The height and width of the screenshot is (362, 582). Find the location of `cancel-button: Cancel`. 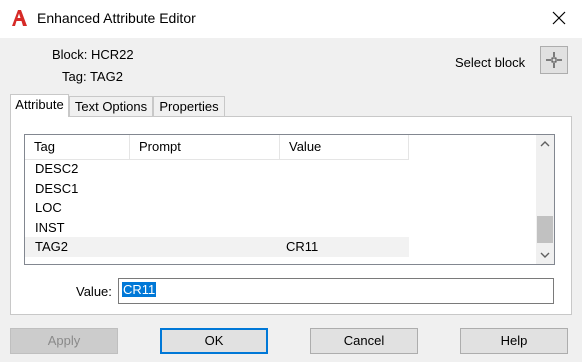

cancel-button: Cancel is located at coordinates (364, 341).